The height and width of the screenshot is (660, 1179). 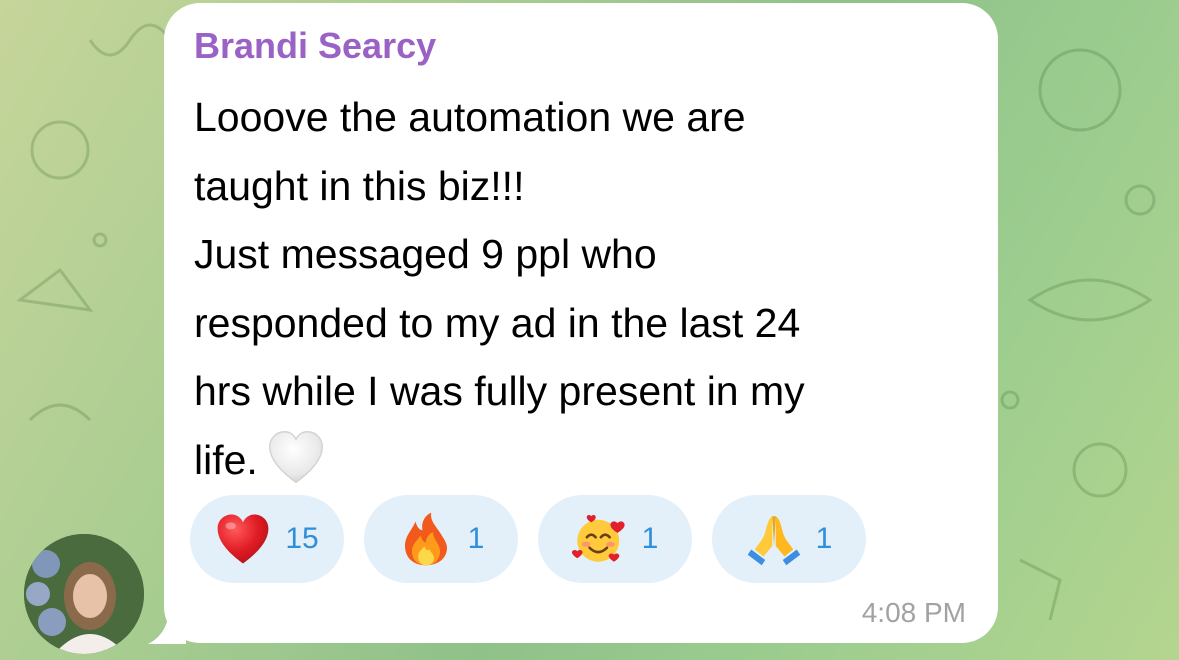 I want to click on message-last-line: life., so click(x=584, y=460).